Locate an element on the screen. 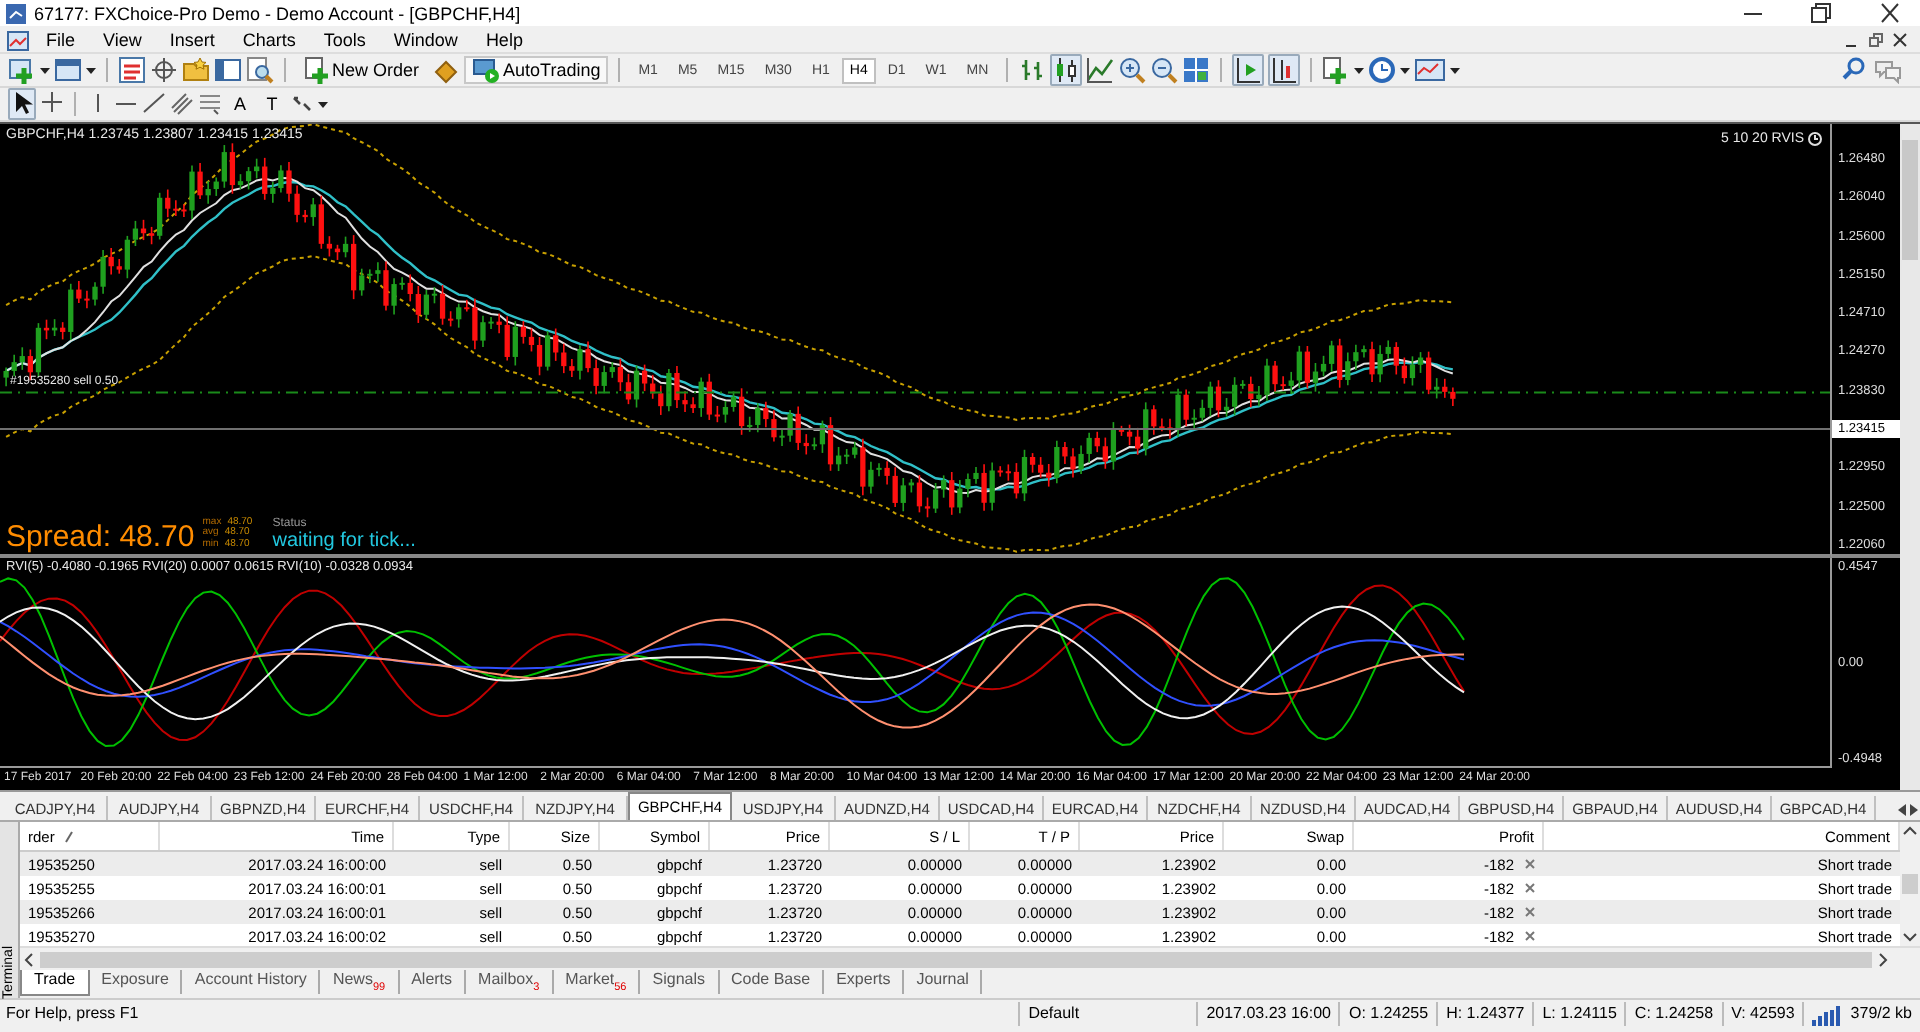  volume: V: 42593 is located at coordinates (1762, 1013).